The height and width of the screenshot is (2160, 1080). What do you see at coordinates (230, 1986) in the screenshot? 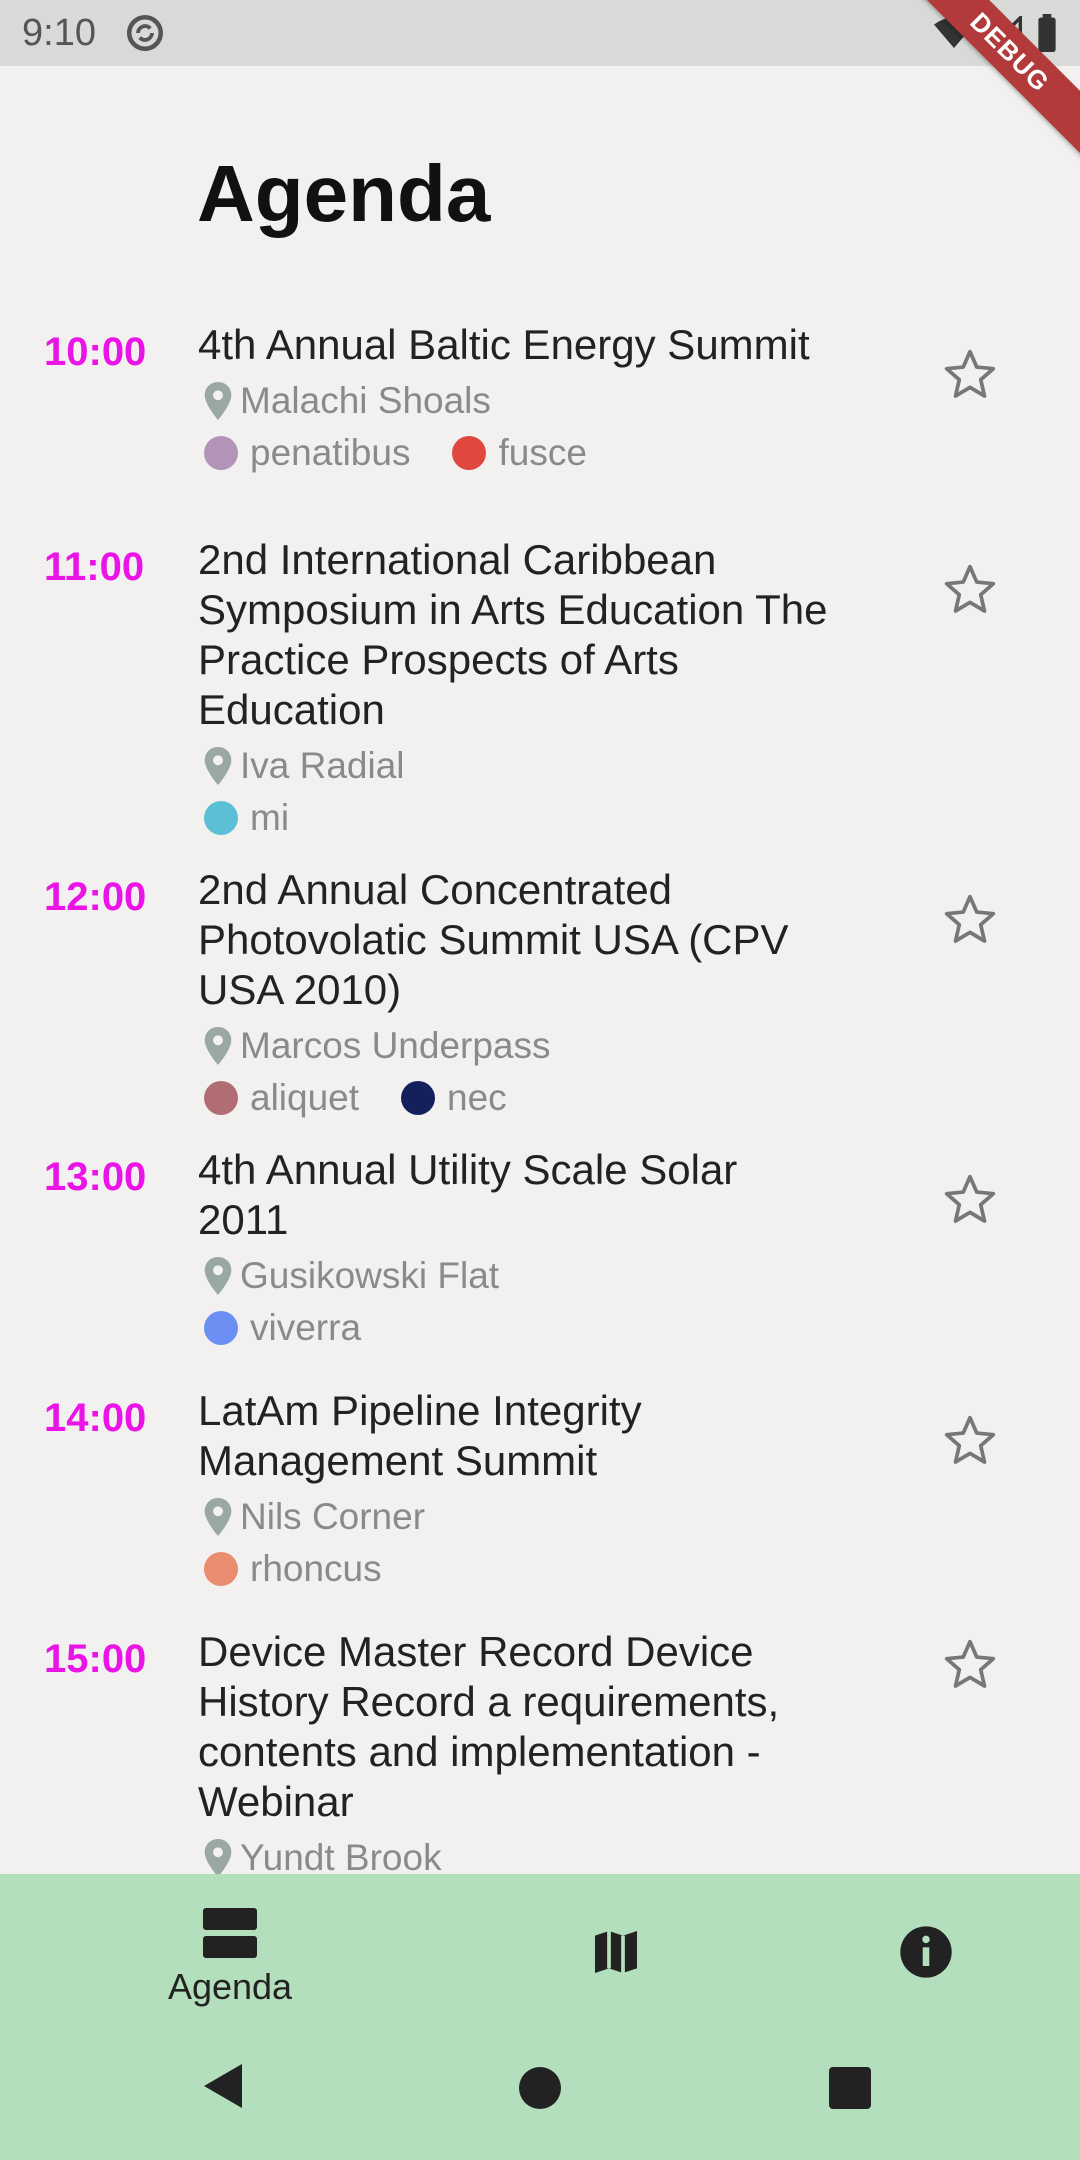
I see `nav-label-agenda: Agenda` at bounding box center [230, 1986].